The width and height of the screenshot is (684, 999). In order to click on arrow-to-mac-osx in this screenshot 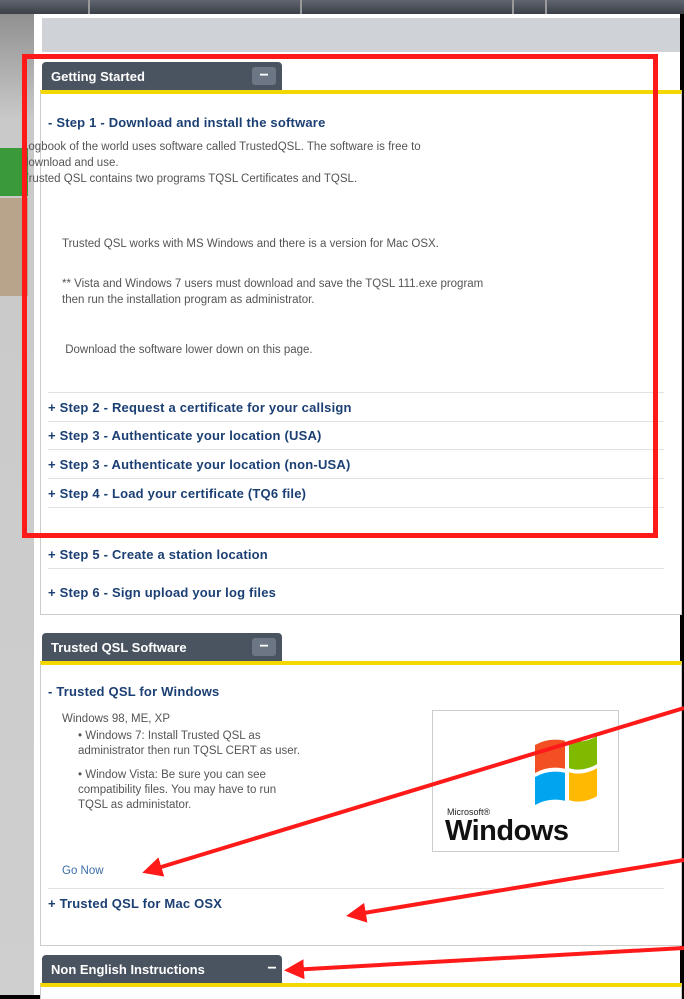, I will do `click(515, 890)`.